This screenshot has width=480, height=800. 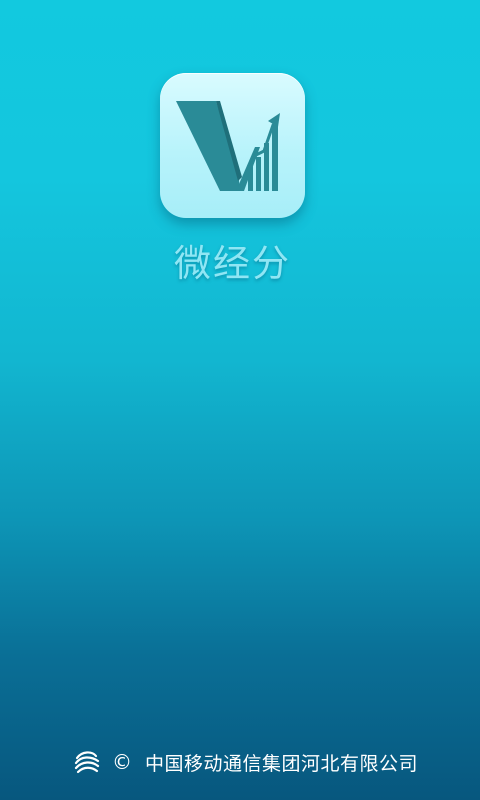 I want to click on app-logo-icon, so click(x=232, y=145).